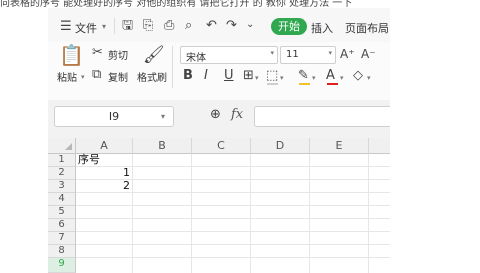  I want to click on cut-icon: ✂, so click(97, 53).